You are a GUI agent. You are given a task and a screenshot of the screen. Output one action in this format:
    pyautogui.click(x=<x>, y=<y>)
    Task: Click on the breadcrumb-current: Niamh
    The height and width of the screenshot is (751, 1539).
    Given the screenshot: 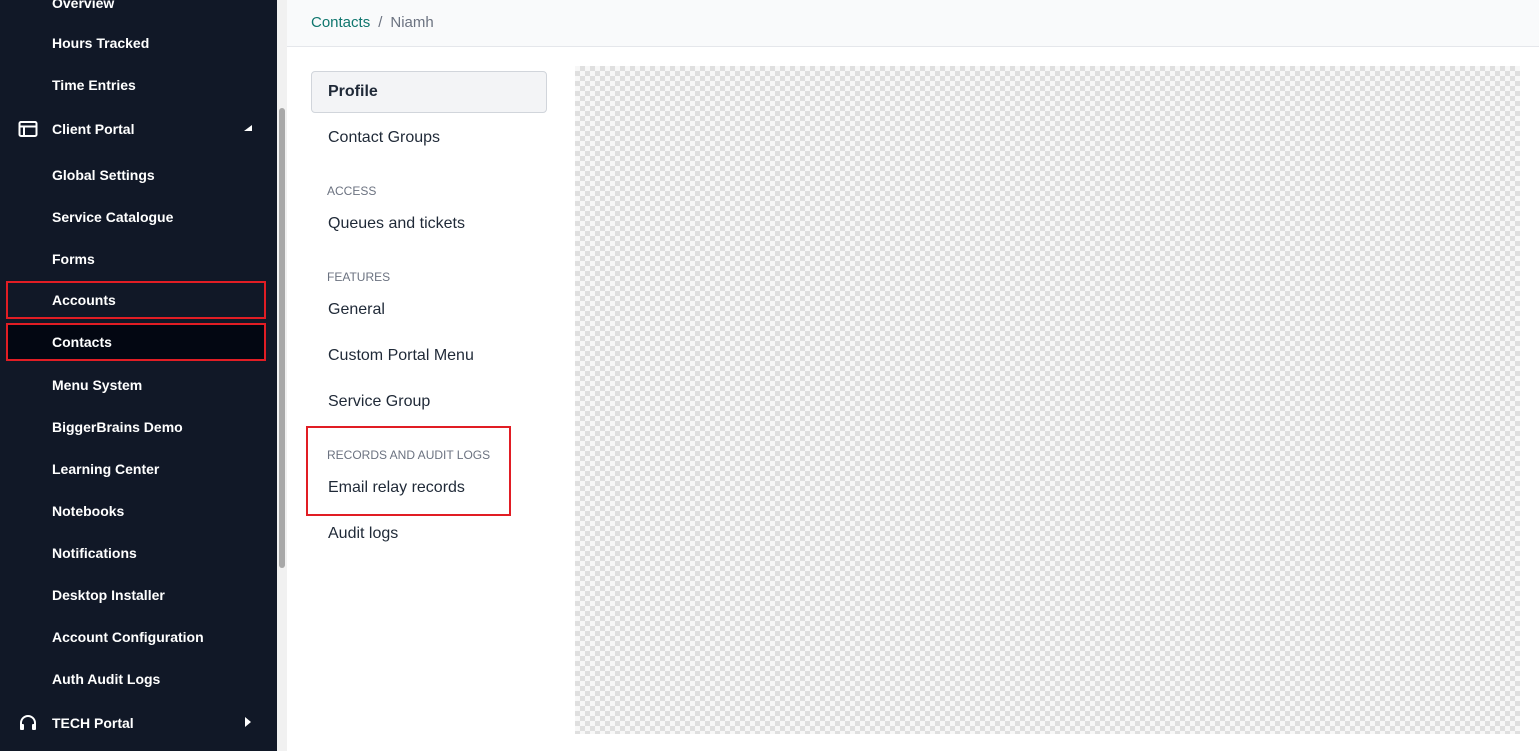 What is the action you would take?
    pyautogui.click(x=412, y=22)
    